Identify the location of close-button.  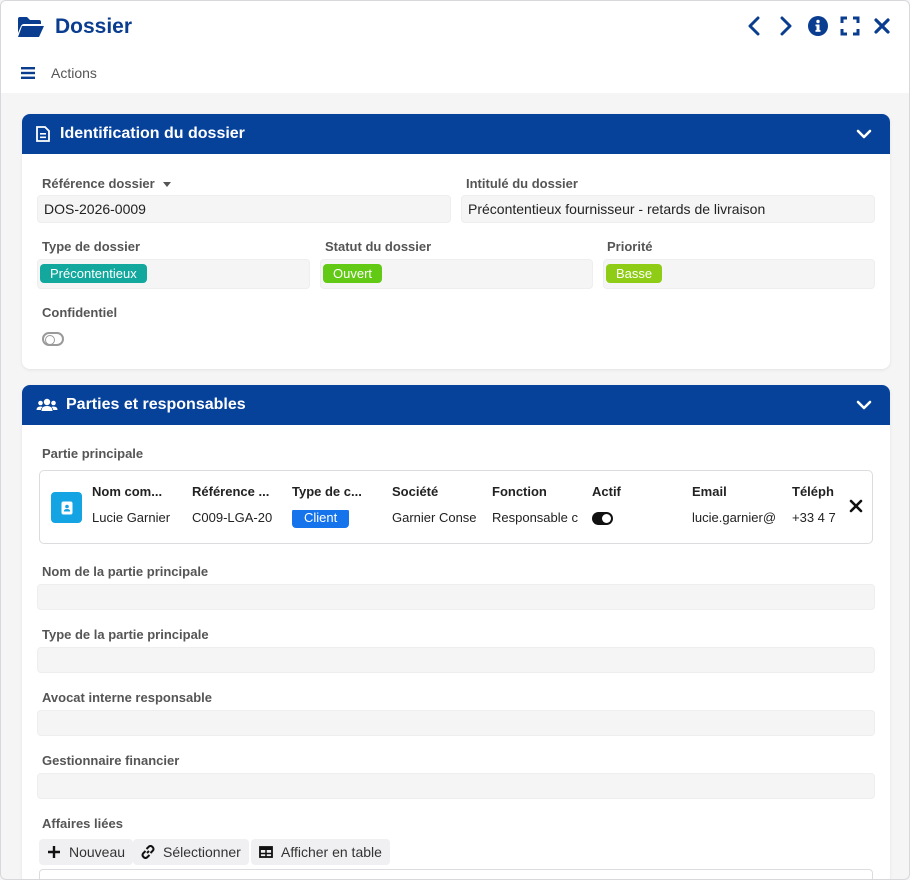
(882, 26).